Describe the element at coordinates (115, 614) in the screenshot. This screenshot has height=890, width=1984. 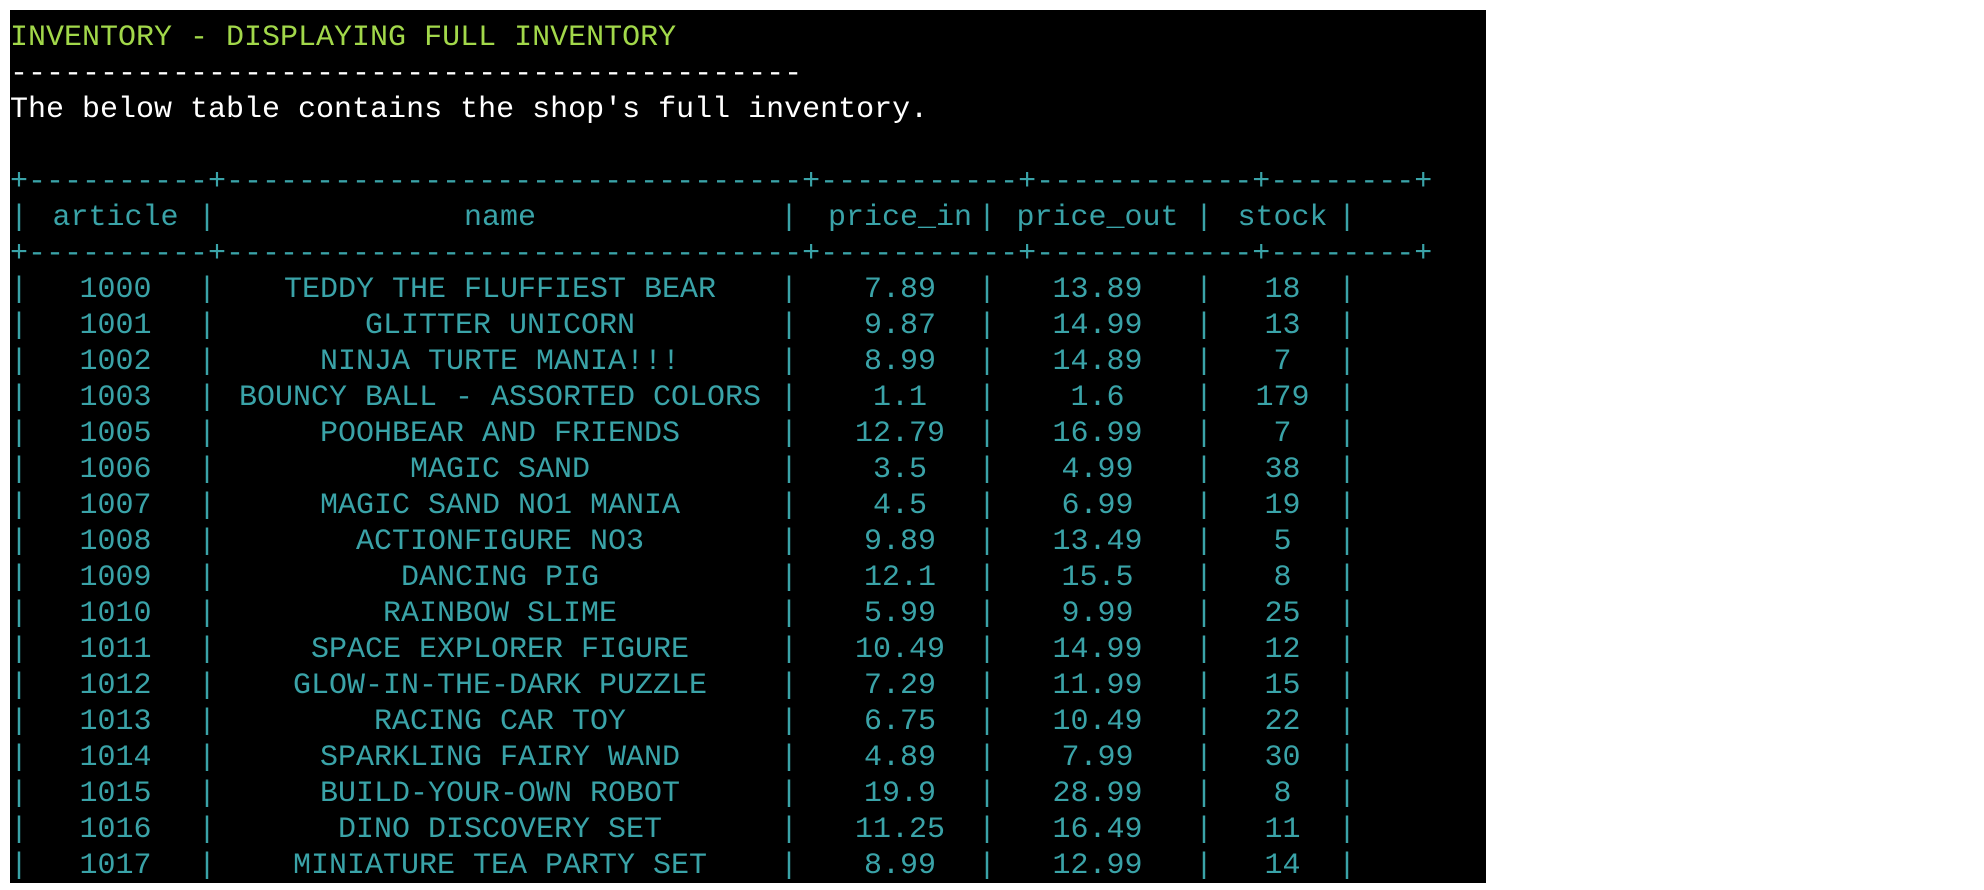
I see `cell-article: 1010` at that location.